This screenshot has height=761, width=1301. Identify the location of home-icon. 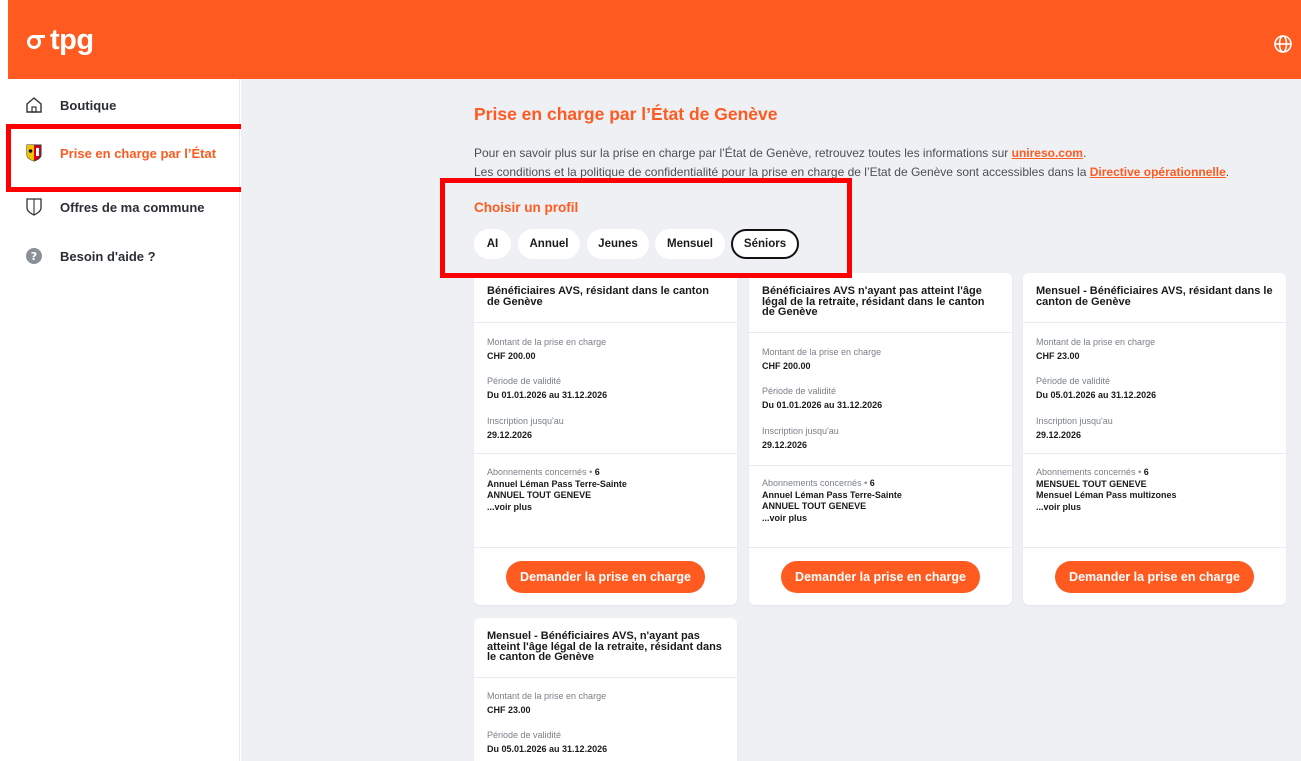
(34, 105).